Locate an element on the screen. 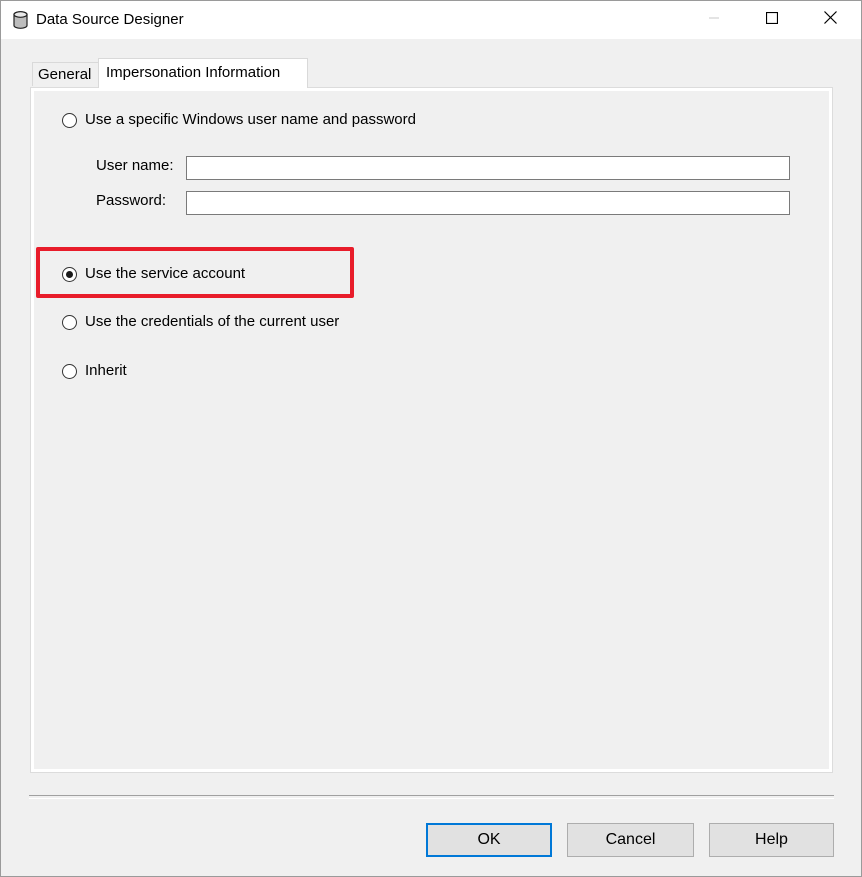 The width and height of the screenshot is (862, 877). radio-specific-user is located at coordinates (69, 120).